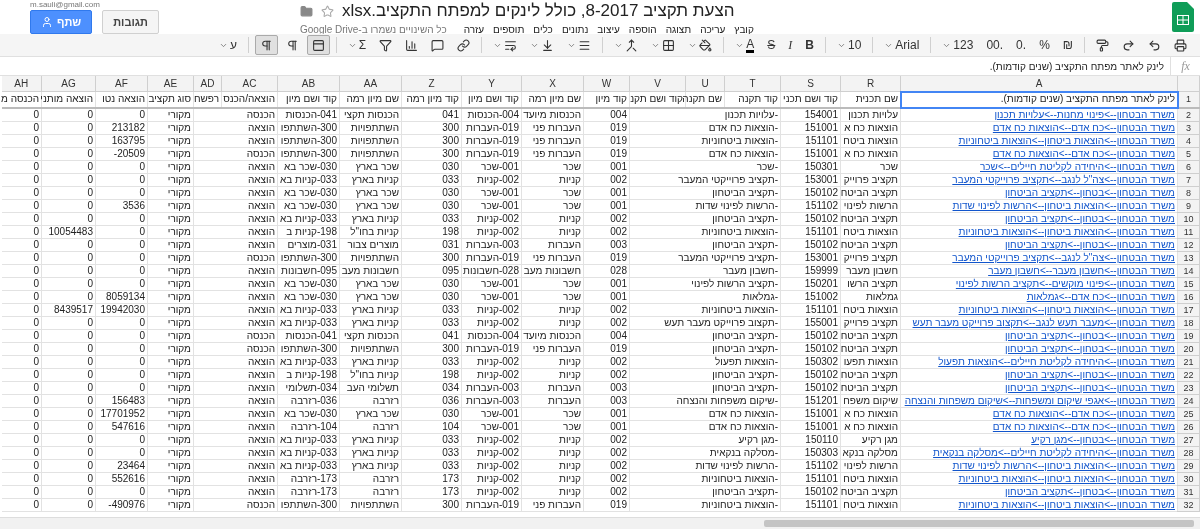 Image resolution: width=1200 pixels, height=529 pixels. Describe the element at coordinates (585, 66) in the screenshot. I see `formula-input: לינק לאתר מפתח התקציב (שנים קודמות).` at that location.